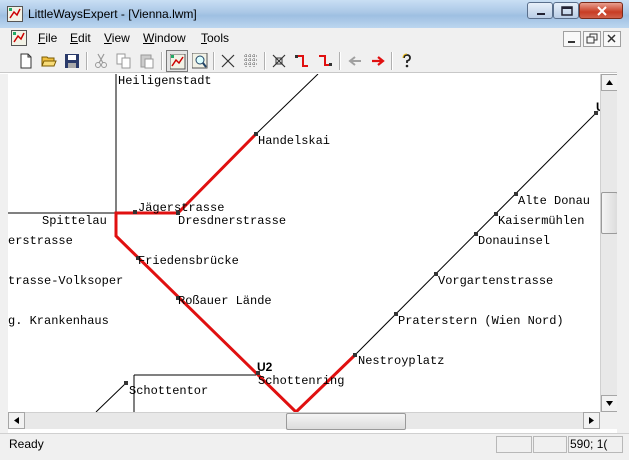  What do you see at coordinates (346, 421) in the screenshot?
I see `horizontal-scroll-thumb` at bounding box center [346, 421].